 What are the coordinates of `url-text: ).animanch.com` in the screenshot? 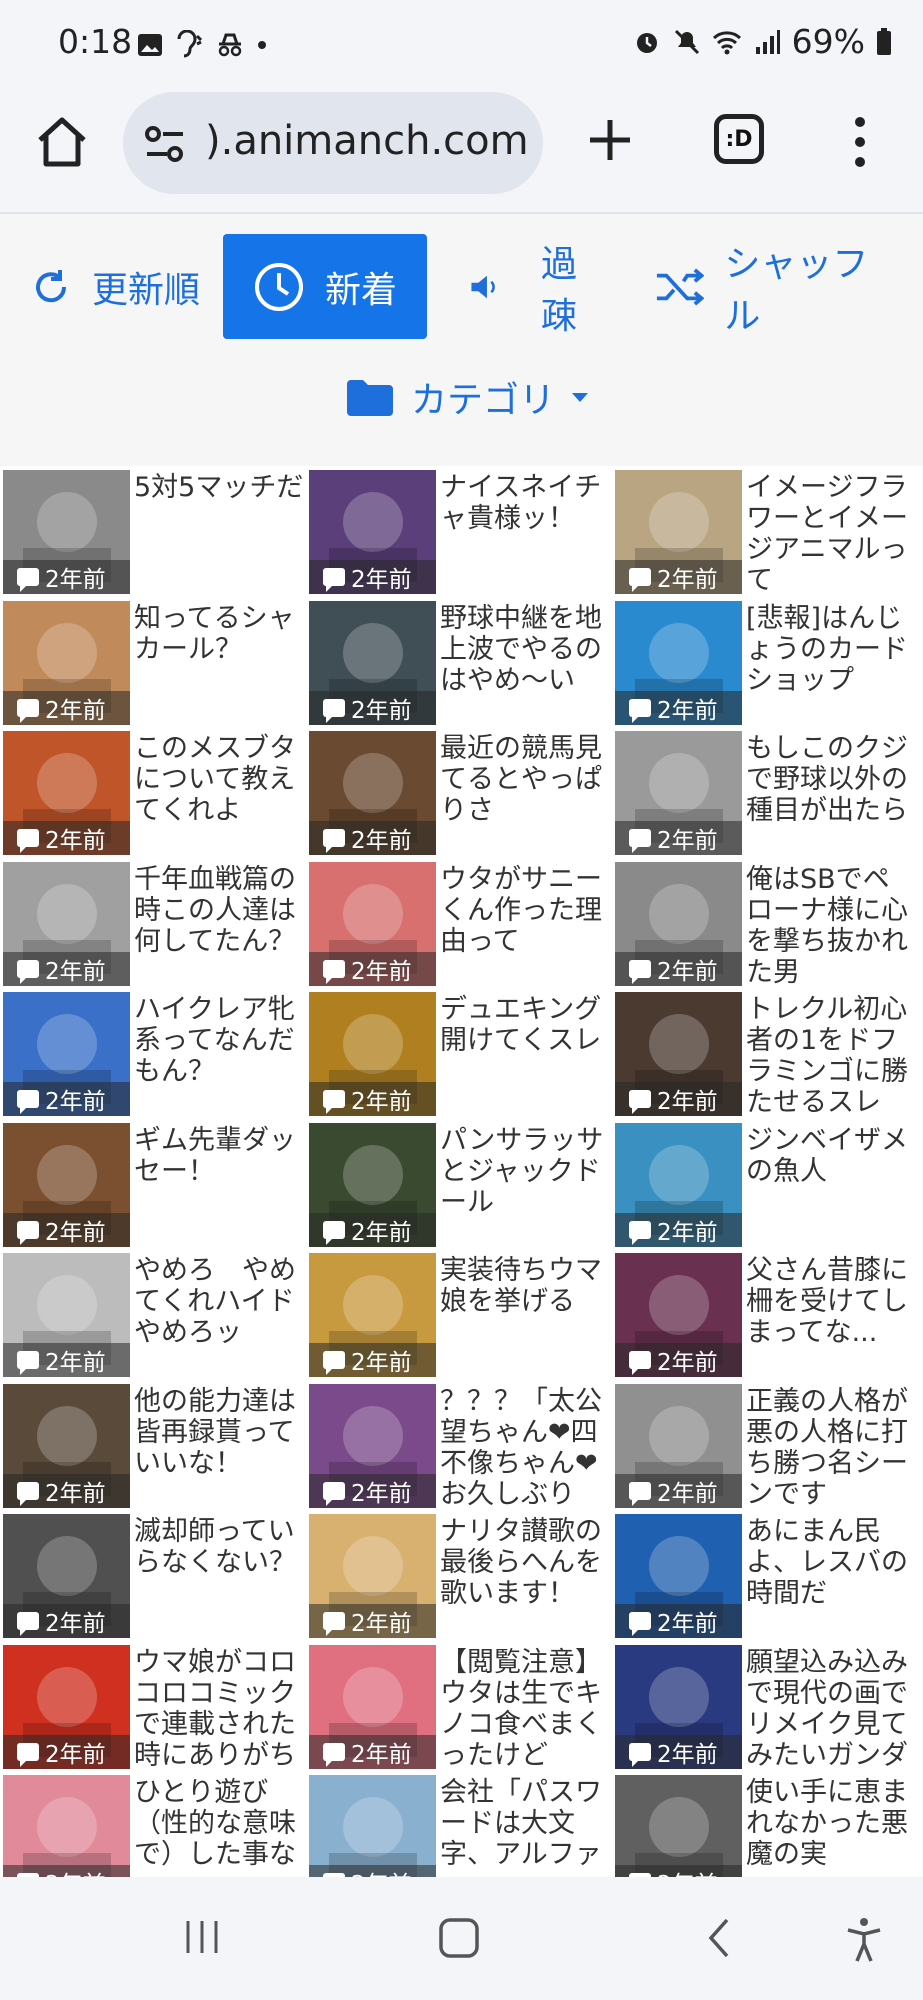 It's located at (367, 141).